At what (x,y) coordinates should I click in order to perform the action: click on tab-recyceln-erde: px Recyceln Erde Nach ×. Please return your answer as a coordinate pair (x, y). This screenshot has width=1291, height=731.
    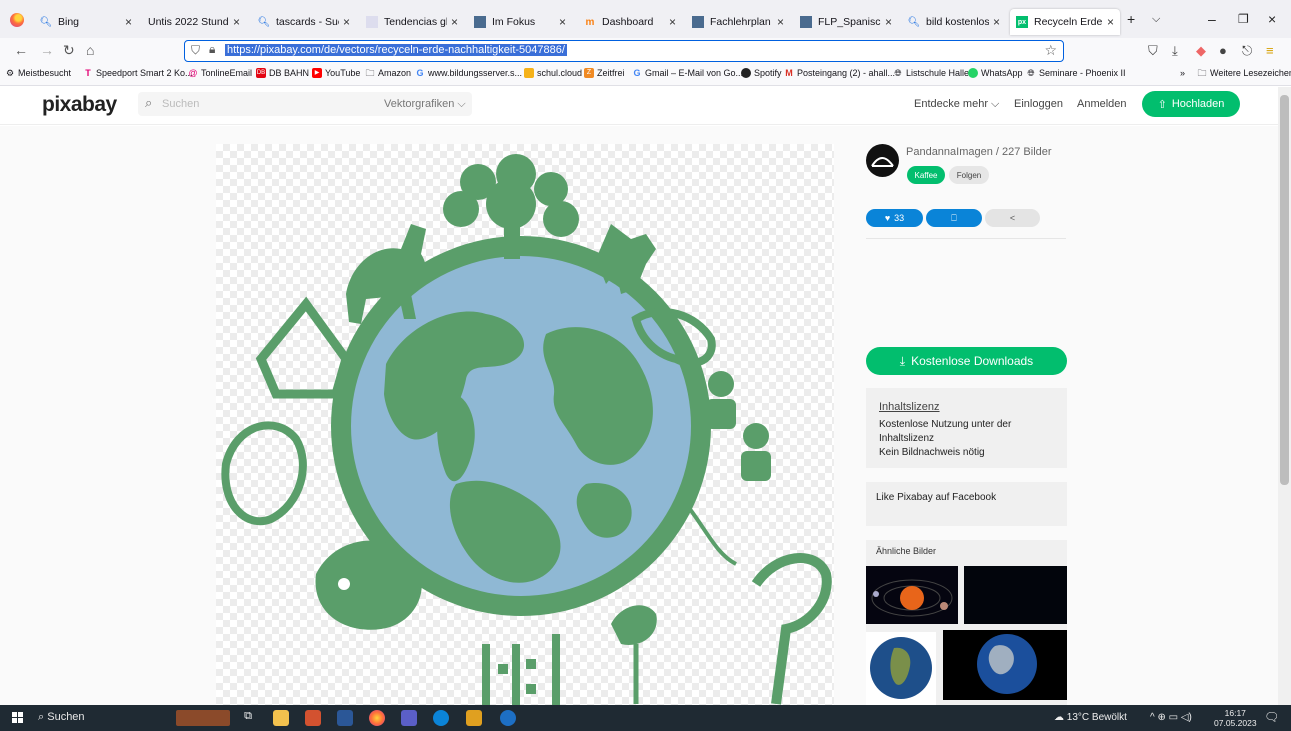
    Looking at the image, I should click on (1065, 22).